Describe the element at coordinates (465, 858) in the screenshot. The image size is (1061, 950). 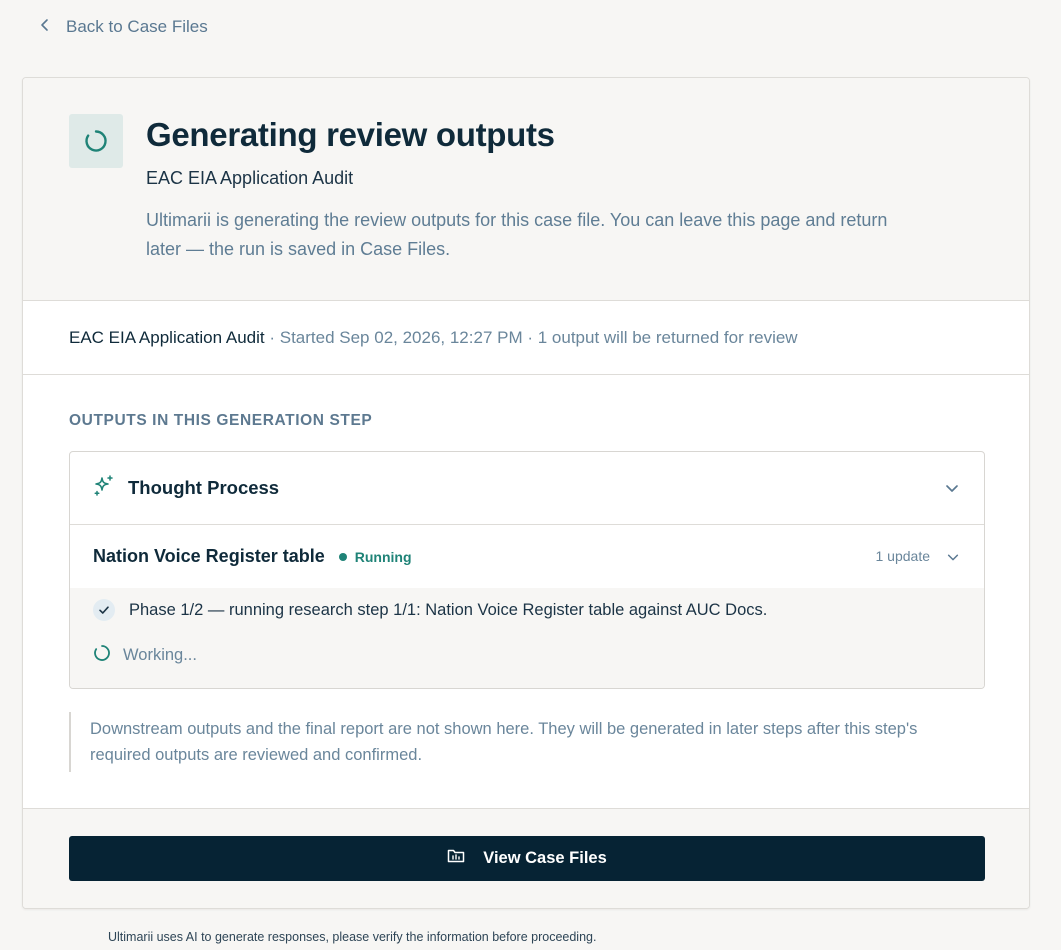
I see `folder-icon` at that location.